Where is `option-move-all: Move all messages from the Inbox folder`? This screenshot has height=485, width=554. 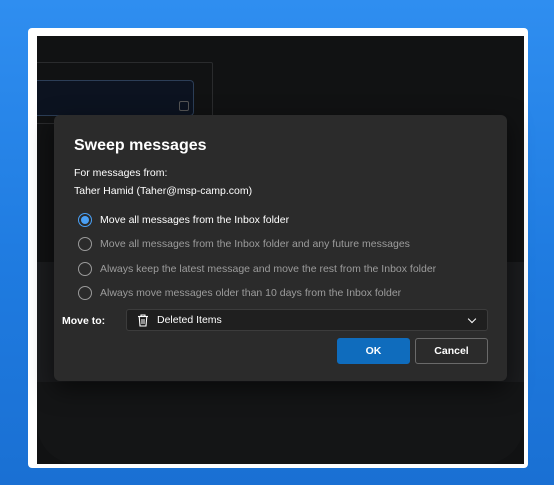
option-move-all: Move all messages from the Inbox folder is located at coordinates (183, 220).